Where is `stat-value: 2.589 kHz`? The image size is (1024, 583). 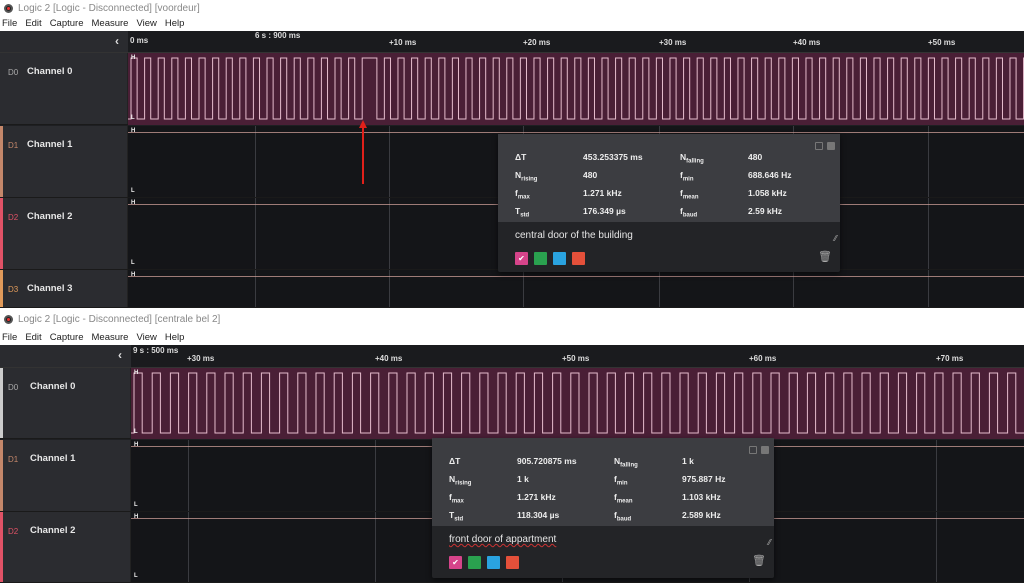
stat-value: 2.589 kHz is located at coordinates (701, 515).